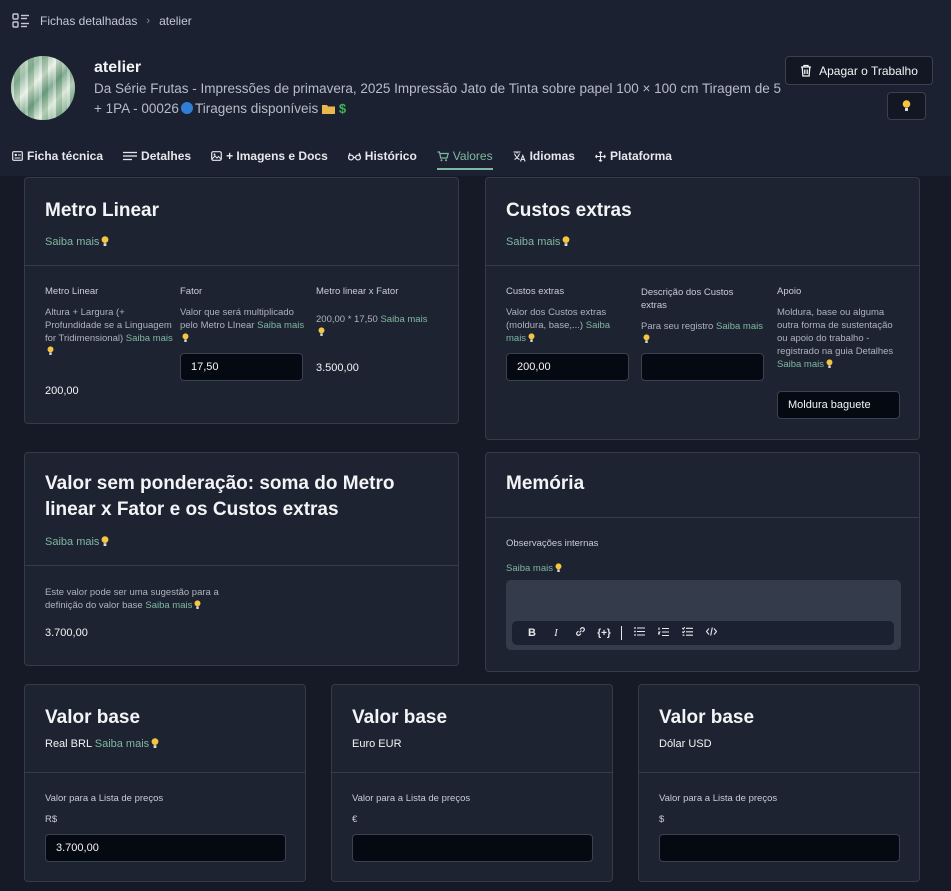 The image size is (951, 891). I want to click on tab-ficha-tecnica: Ficha técnica, so click(57, 156).